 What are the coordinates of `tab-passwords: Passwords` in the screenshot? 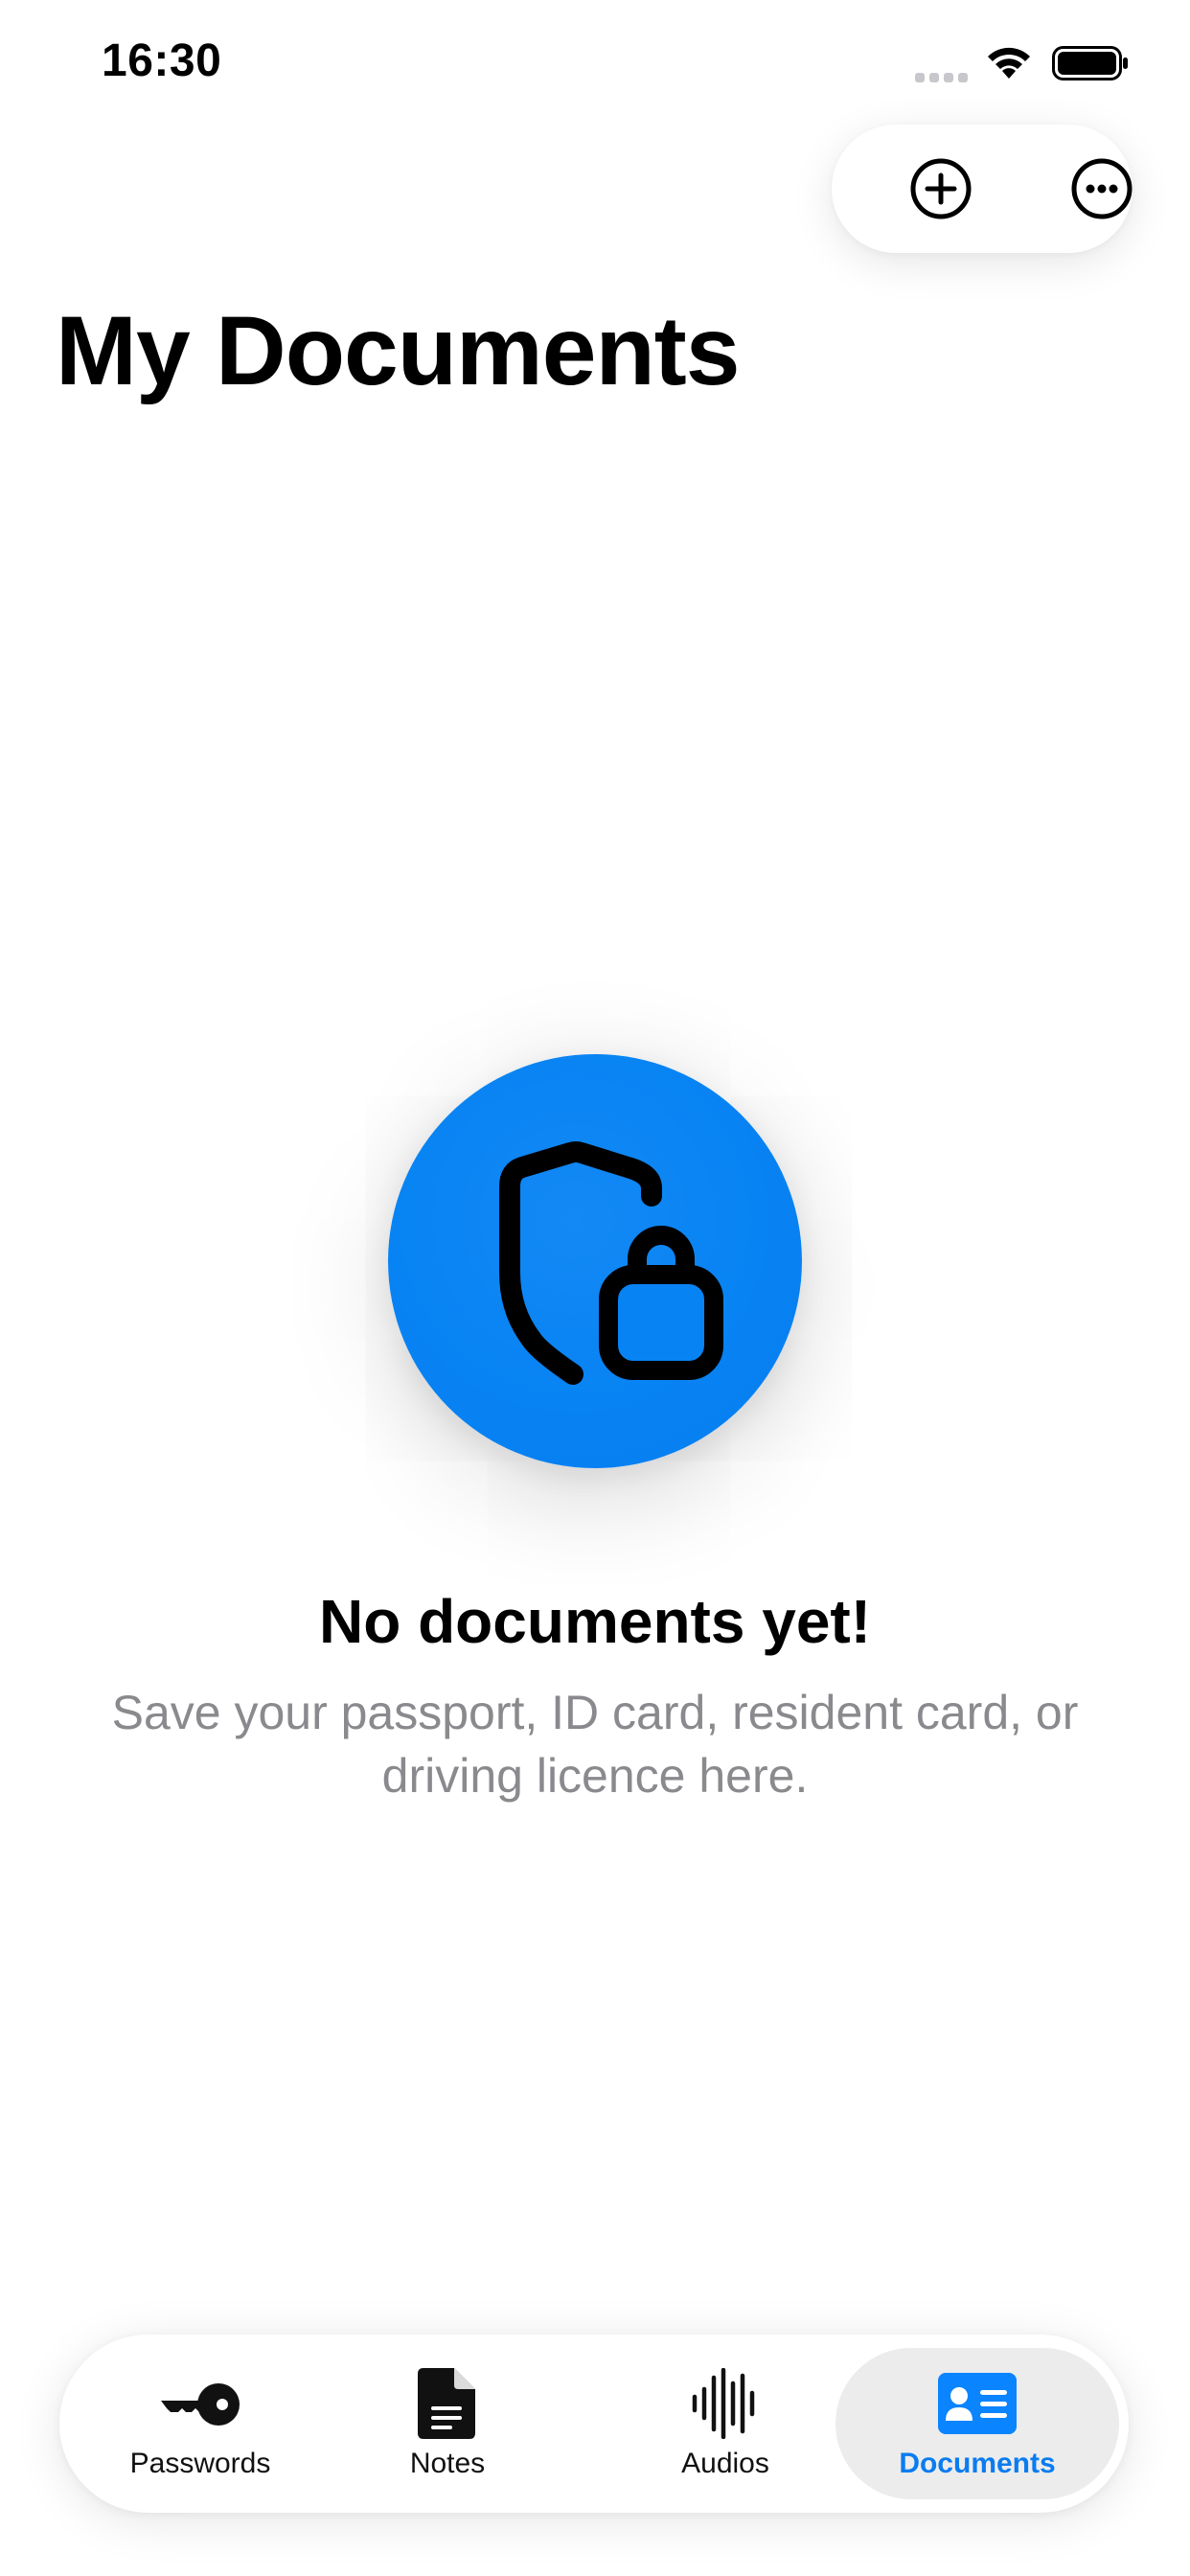 It's located at (201, 2423).